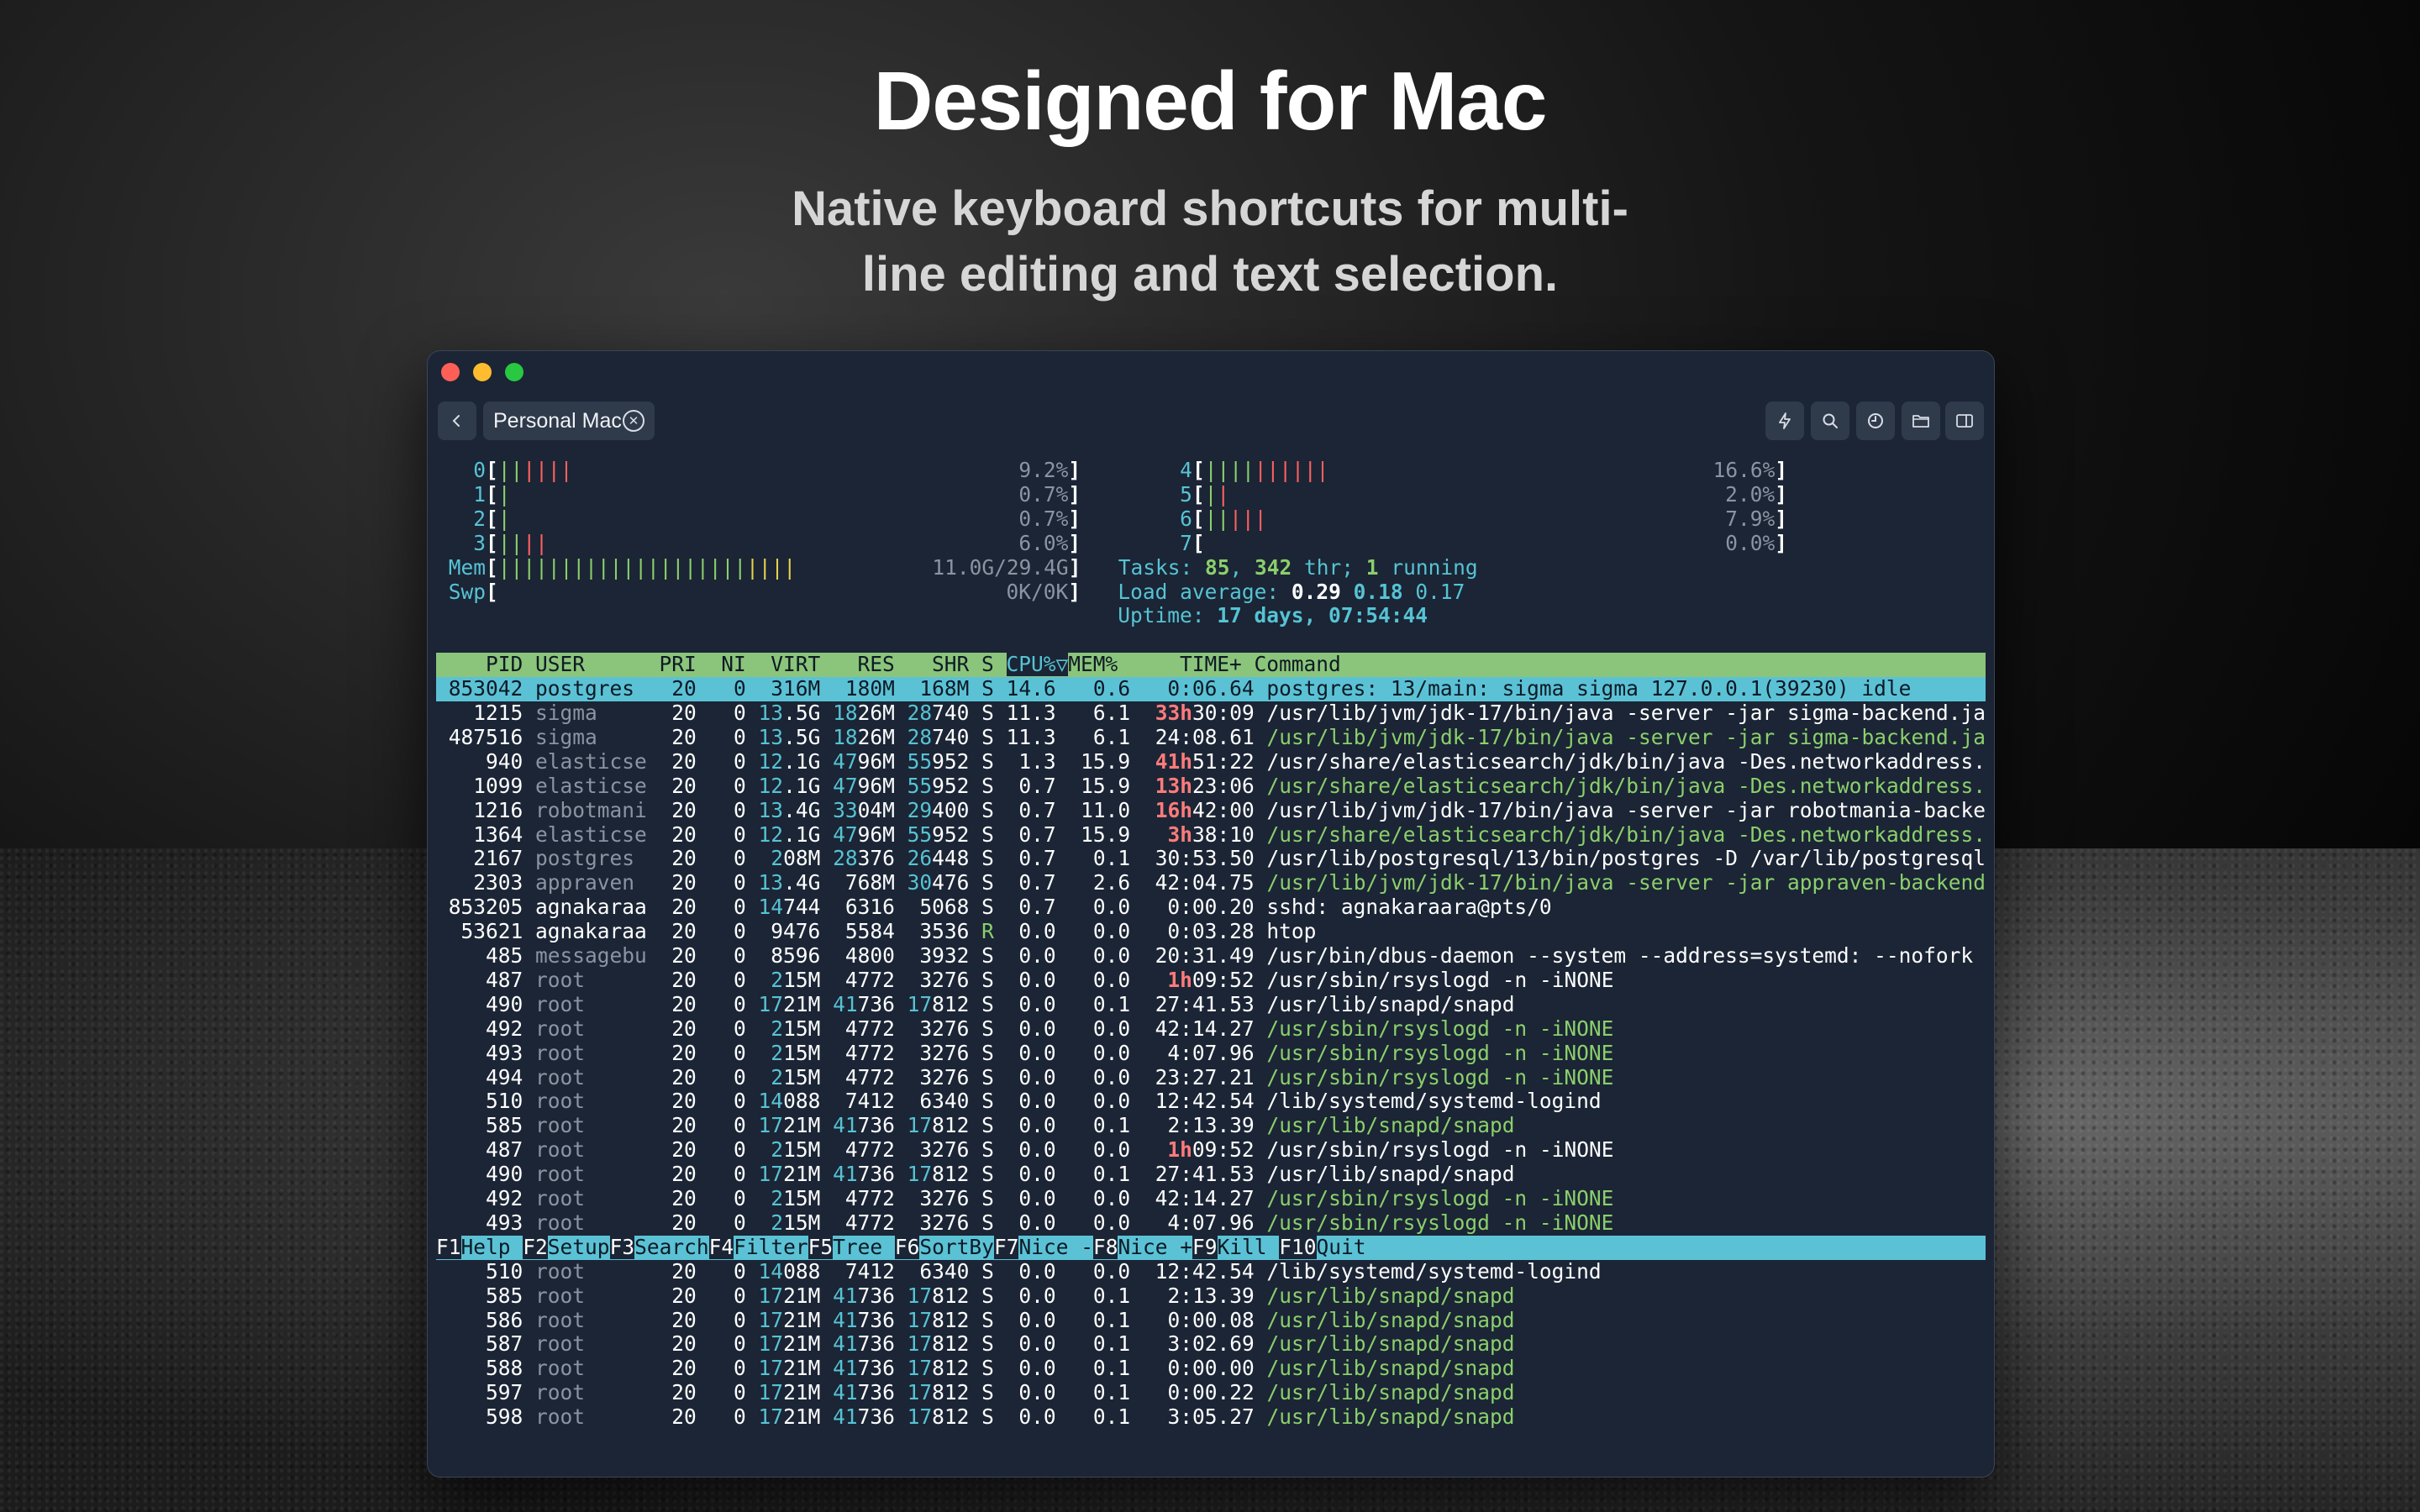 Image resolution: width=2420 pixels, height=1512 pixels. I want to click on zoom-window-button, so click(514, 372).